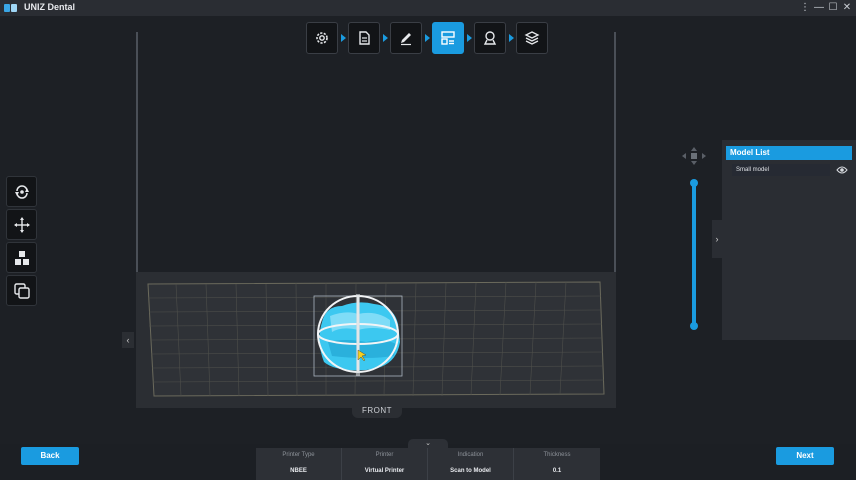  What do you see at coordinates (470, 471) in the screenshot?
I see `info-value: Scan to Model` at bounding box center [470, 471].